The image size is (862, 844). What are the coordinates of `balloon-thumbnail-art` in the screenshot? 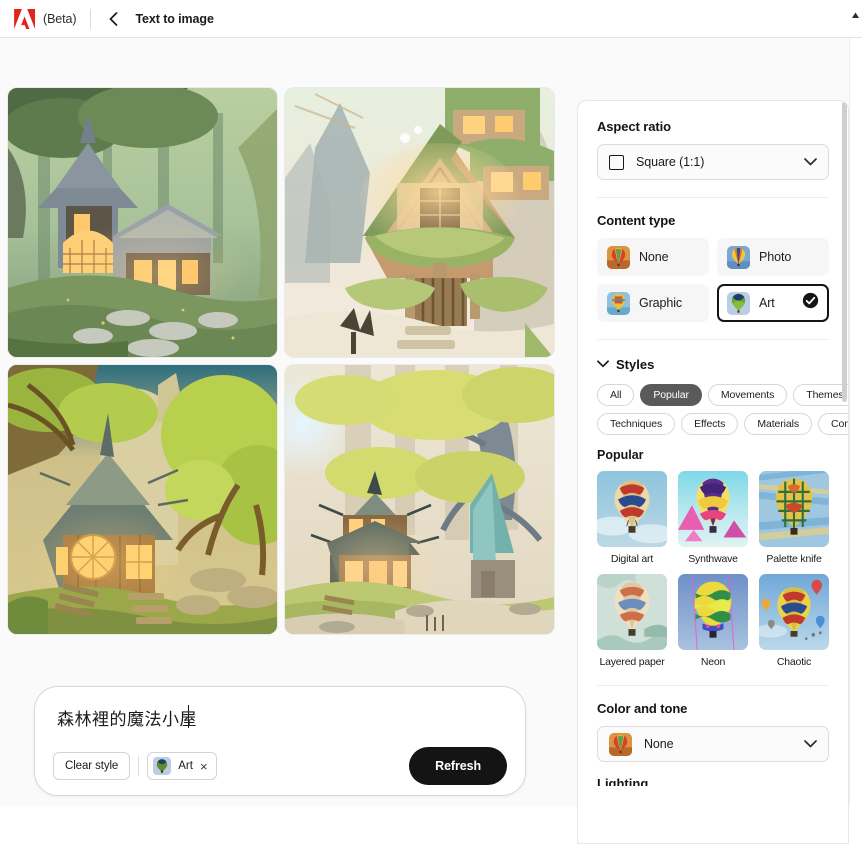 It's located at (738, 303).